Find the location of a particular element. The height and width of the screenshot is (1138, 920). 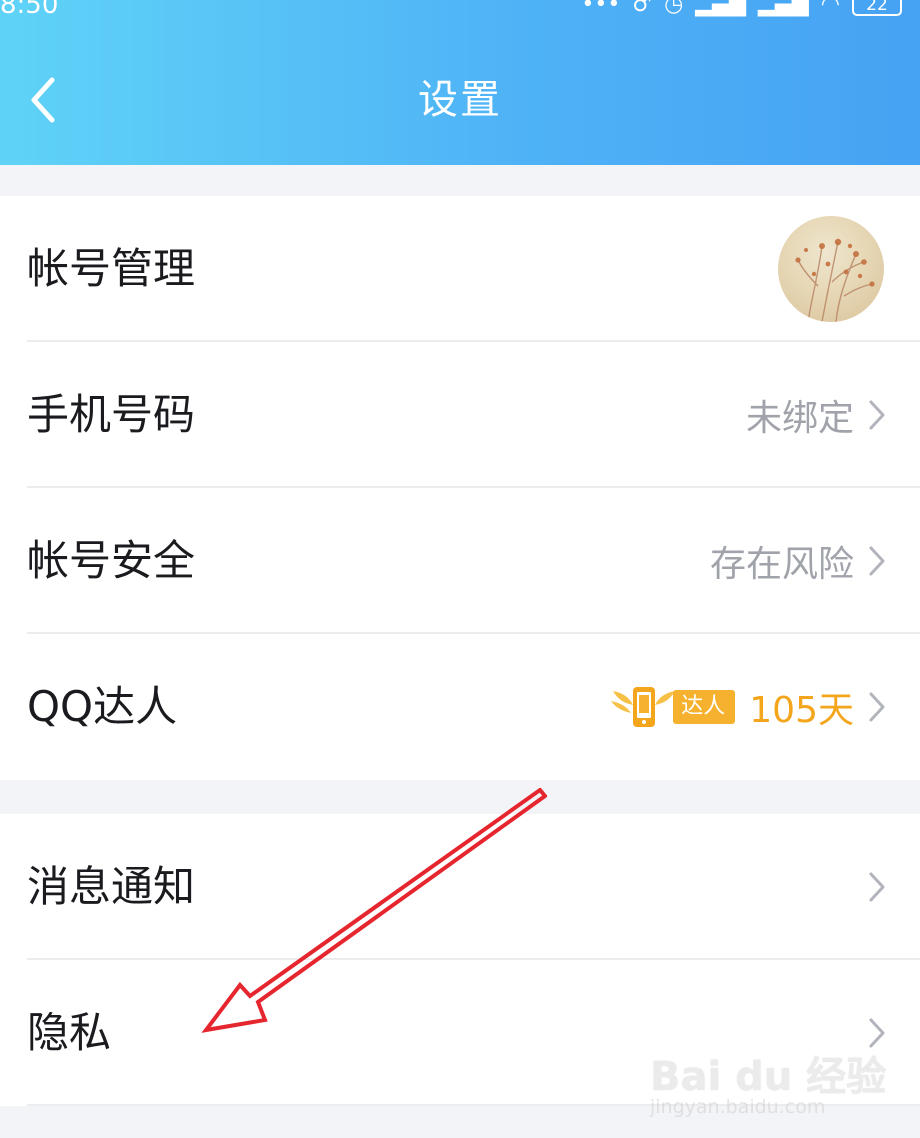

talent-badge: 达人 is located at coordinates (672, 707).